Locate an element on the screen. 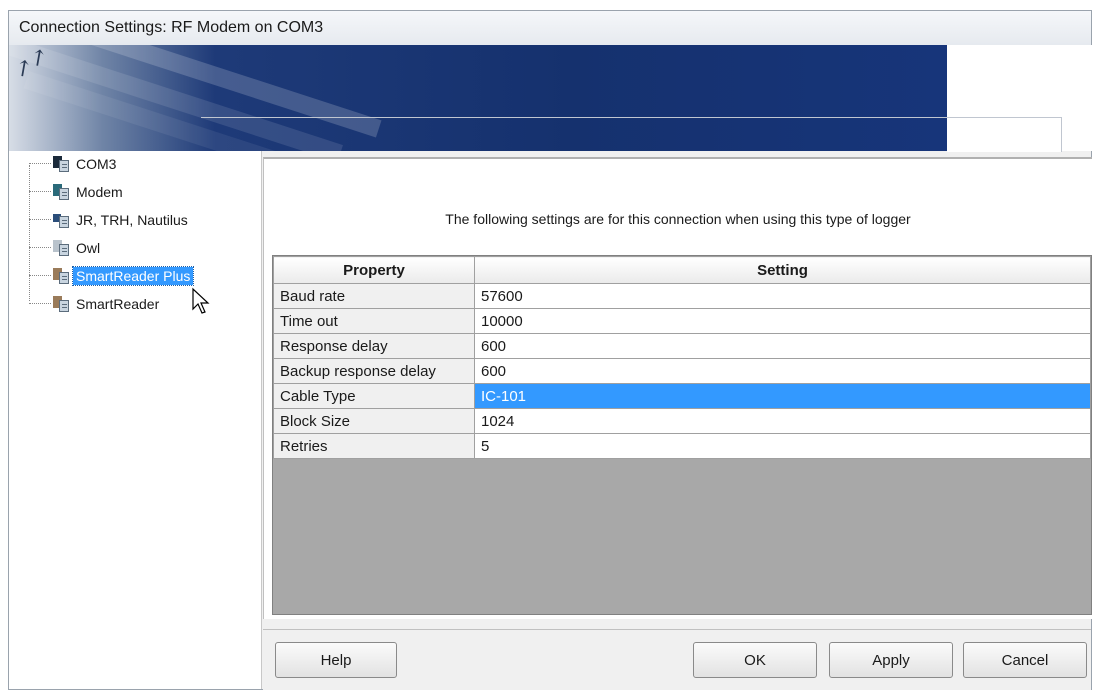  modem-icon is located at coordinates (61, 192).